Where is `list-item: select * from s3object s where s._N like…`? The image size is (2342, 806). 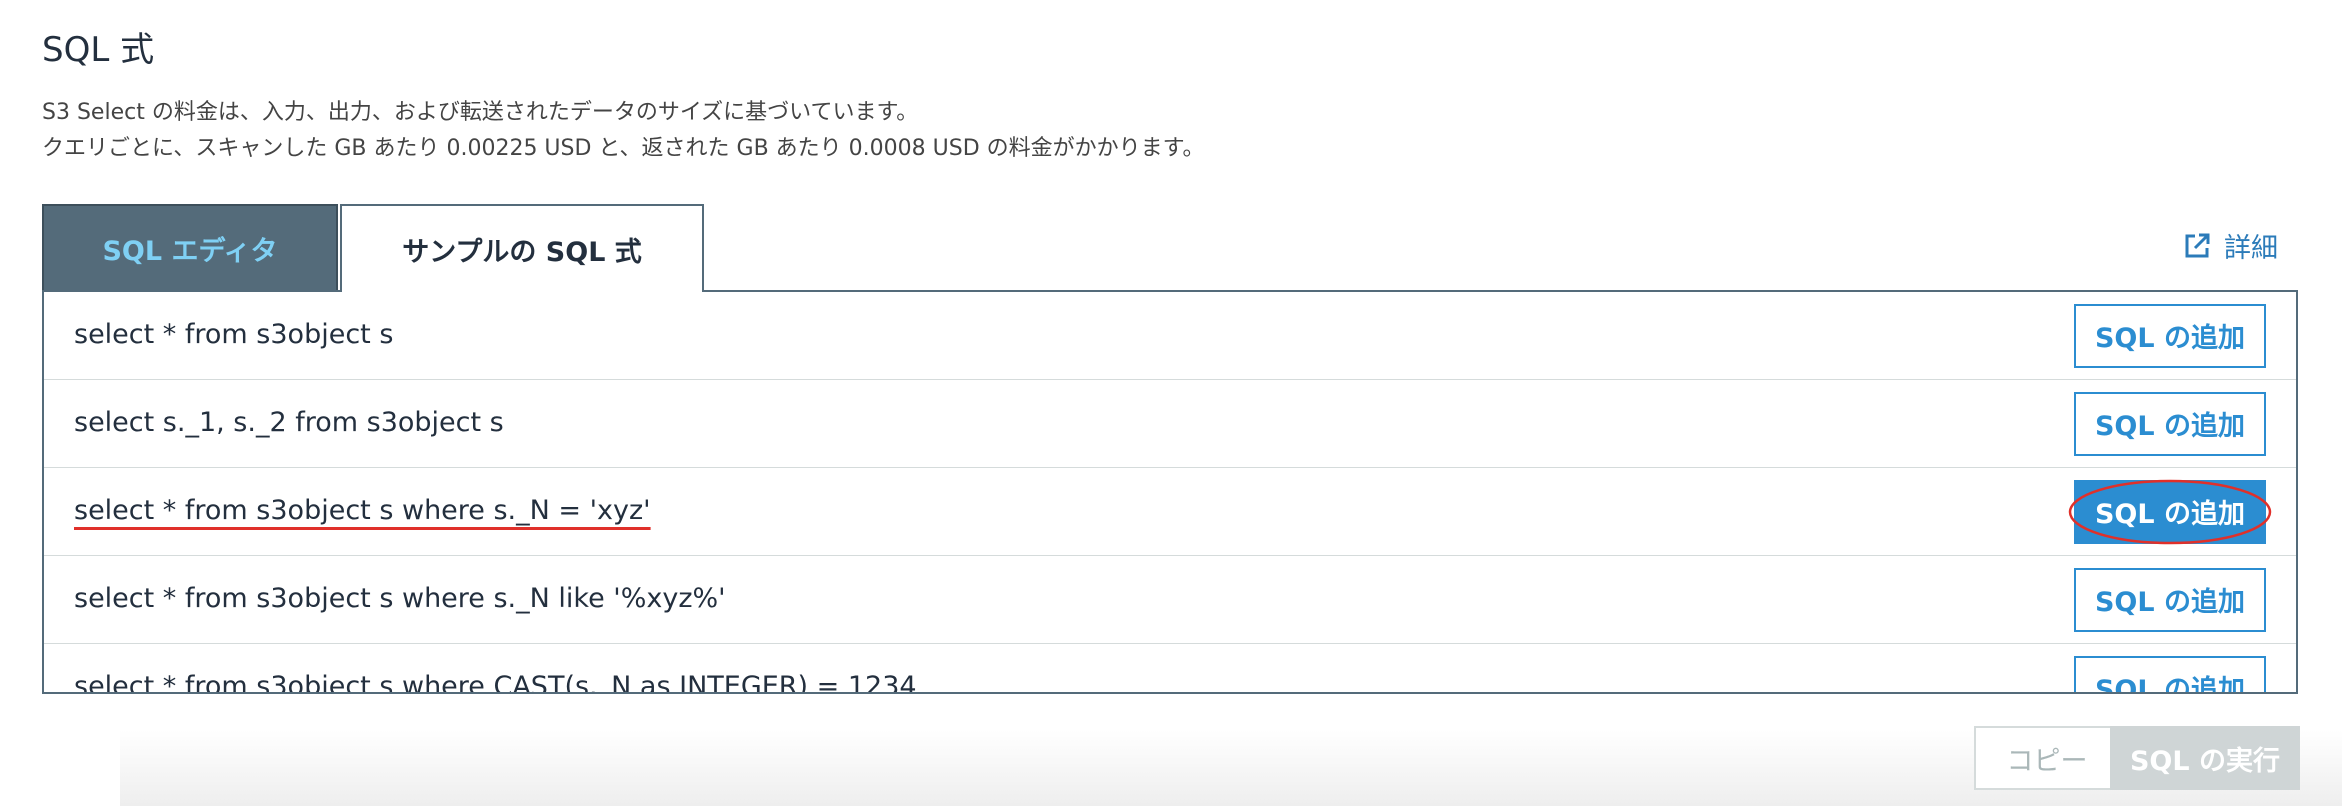
list-item: select * from s3object s where s._N like… is located at coordinates (1170, 600).